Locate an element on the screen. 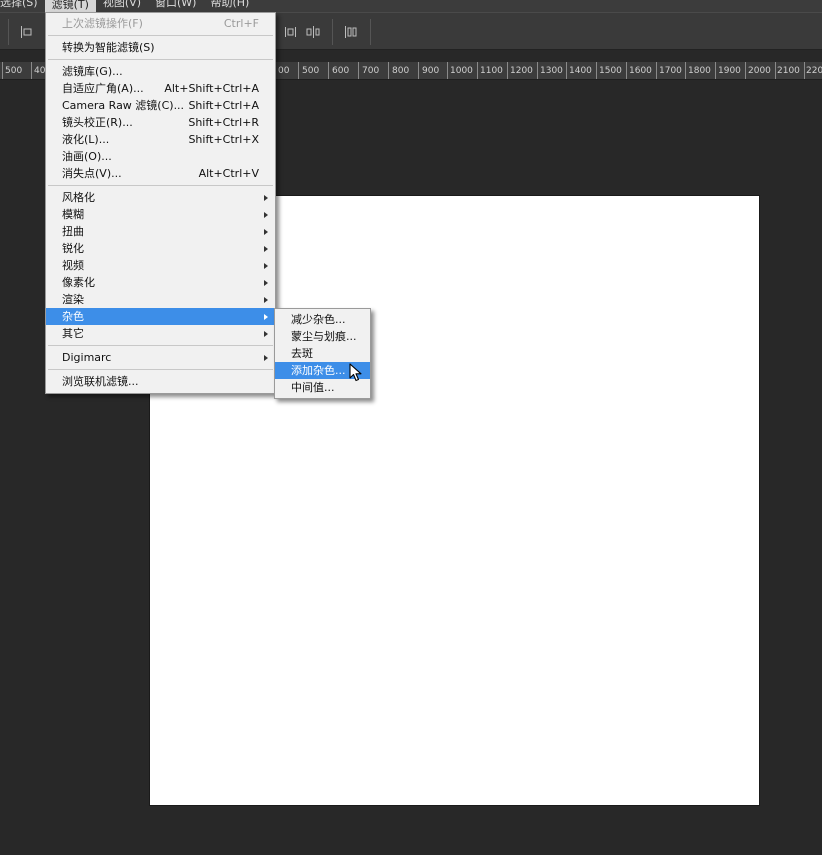 The image size is (822, 855). menu-item-vanishing-point: 消失点(V)... Alt+Ctrl+V is located at coordinates (160, 173).